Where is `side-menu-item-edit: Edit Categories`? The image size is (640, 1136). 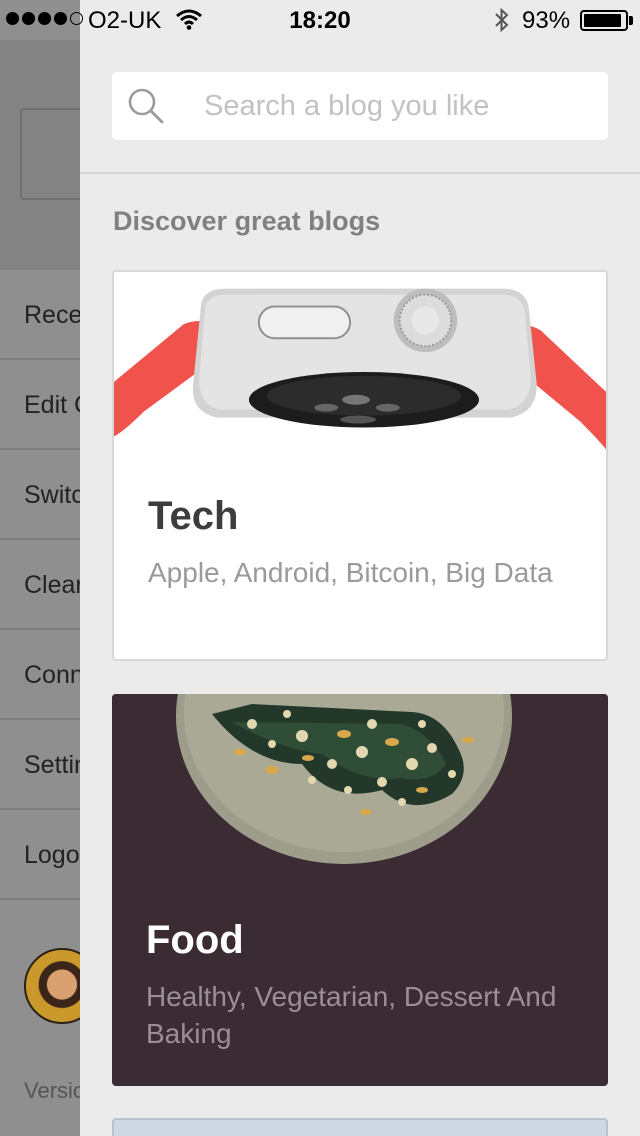 side-menu-item-edit: Edit Categories is located at coordinates (40, 405).